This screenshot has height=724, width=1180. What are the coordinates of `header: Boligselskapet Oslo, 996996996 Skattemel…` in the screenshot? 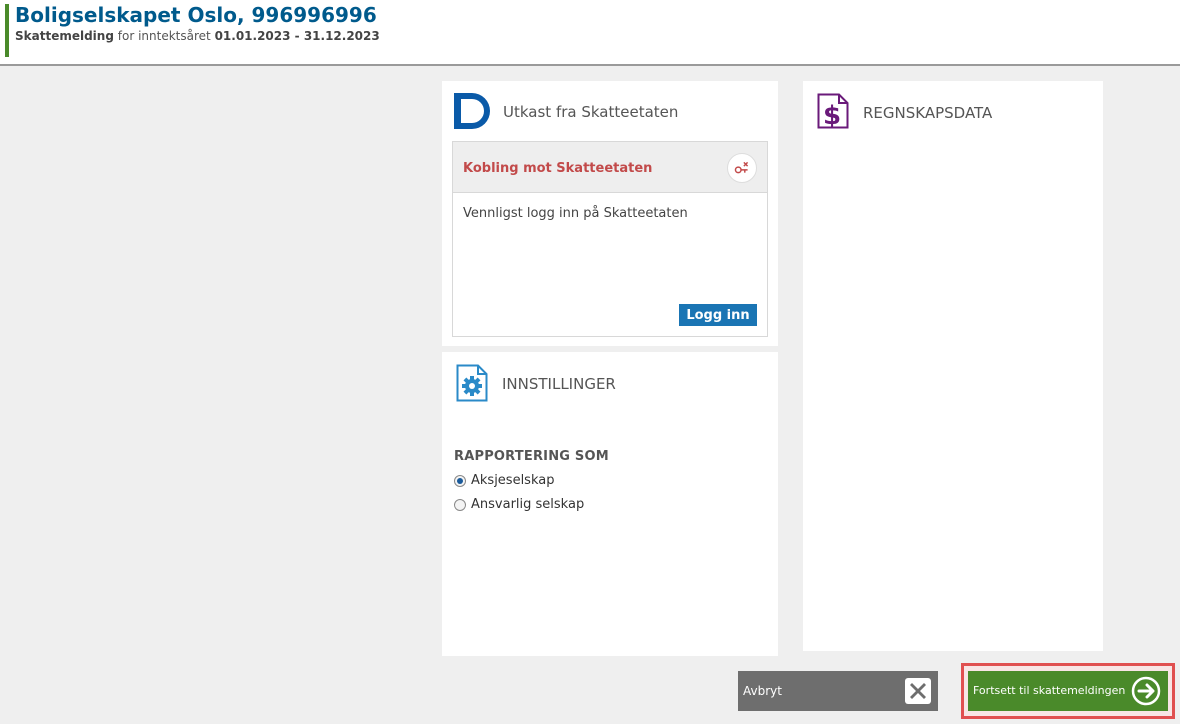 It's located at (590, 33).